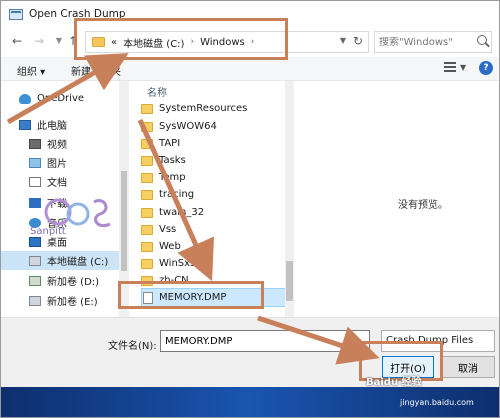 The image size is (500, 418). Describe the element at coordinates (423, 205) in the screenshot. I see `no-preview-text: 没有预览。` at that location.